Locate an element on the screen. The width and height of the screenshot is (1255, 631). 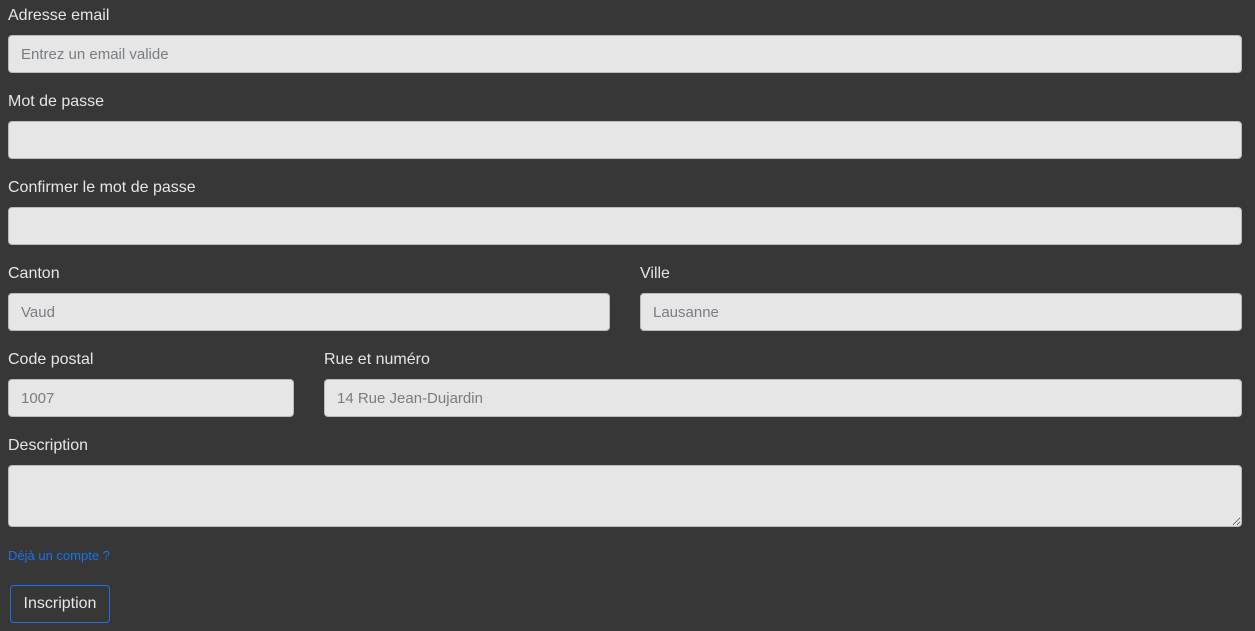
city-input is located at coordinates (941, 312).